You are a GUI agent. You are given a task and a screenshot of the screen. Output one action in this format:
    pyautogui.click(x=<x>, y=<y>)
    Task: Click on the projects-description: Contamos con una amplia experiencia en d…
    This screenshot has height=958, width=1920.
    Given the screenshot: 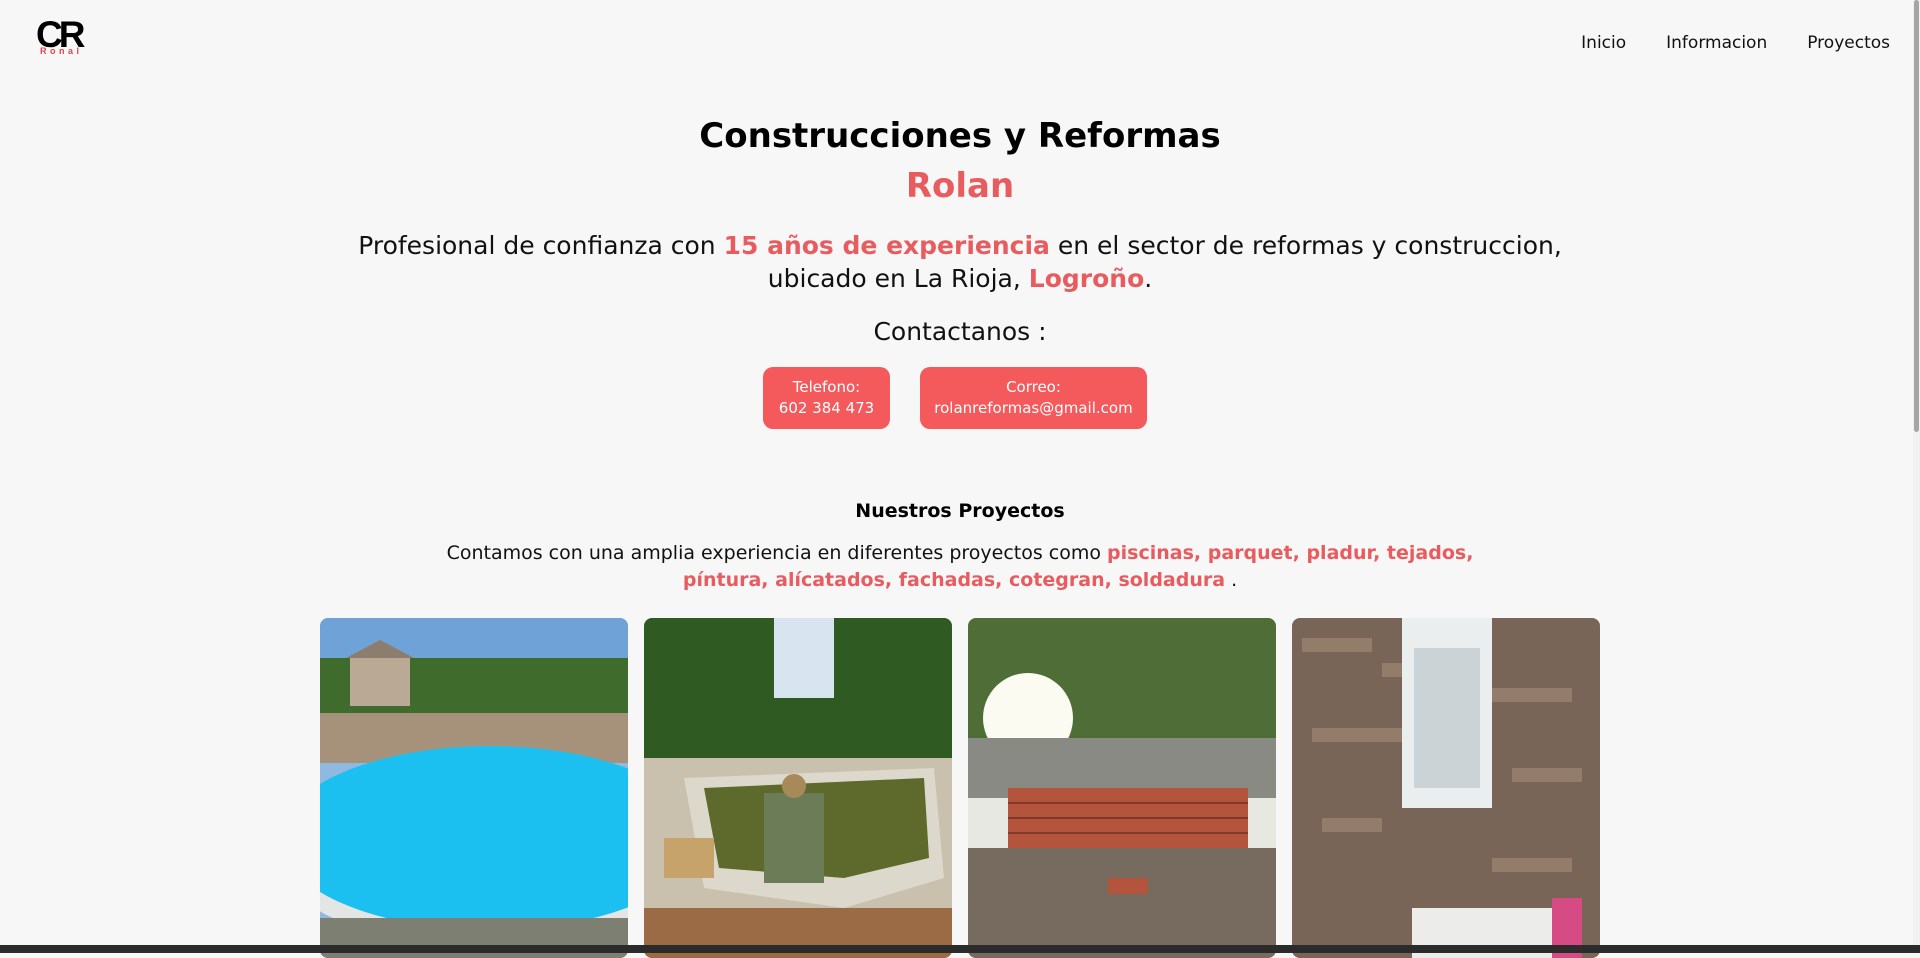 What is the action you would take?
    pyautogui.click(x=960, y=567)
    